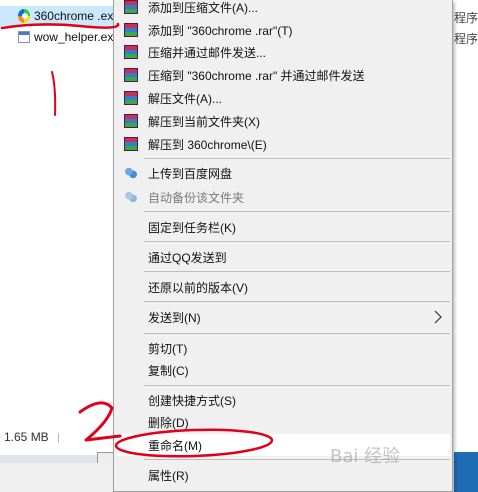 This screenshot has height=492, width=478. Describe the element at coordinates (204, 121) in the screenshot. I see `menu-item-label: 解压到当前文件夹(X)` at that location.